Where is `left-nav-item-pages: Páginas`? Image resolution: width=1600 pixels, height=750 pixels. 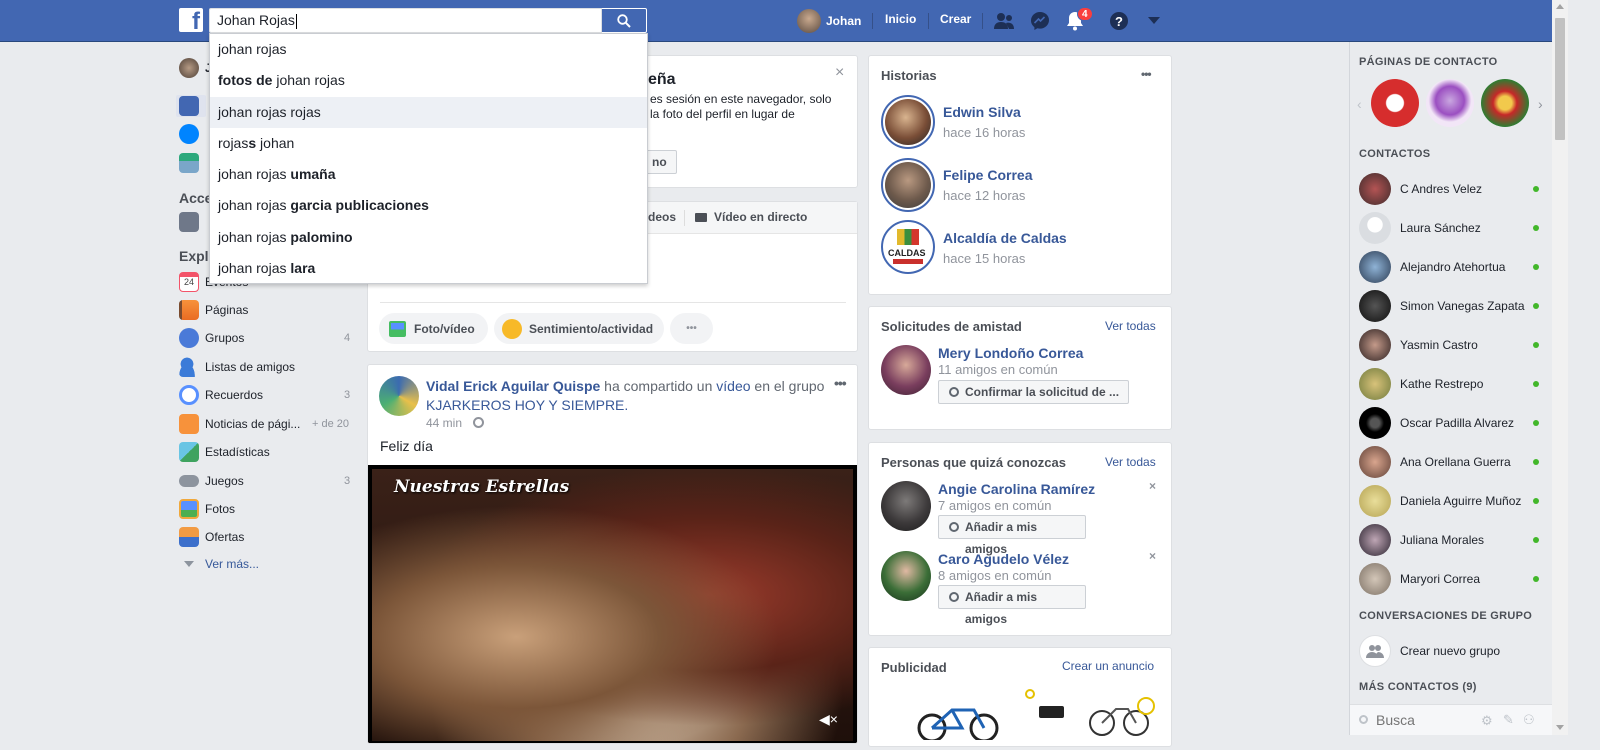
left-nav-item-pages: Páginas is located at coordinates (264, 310).